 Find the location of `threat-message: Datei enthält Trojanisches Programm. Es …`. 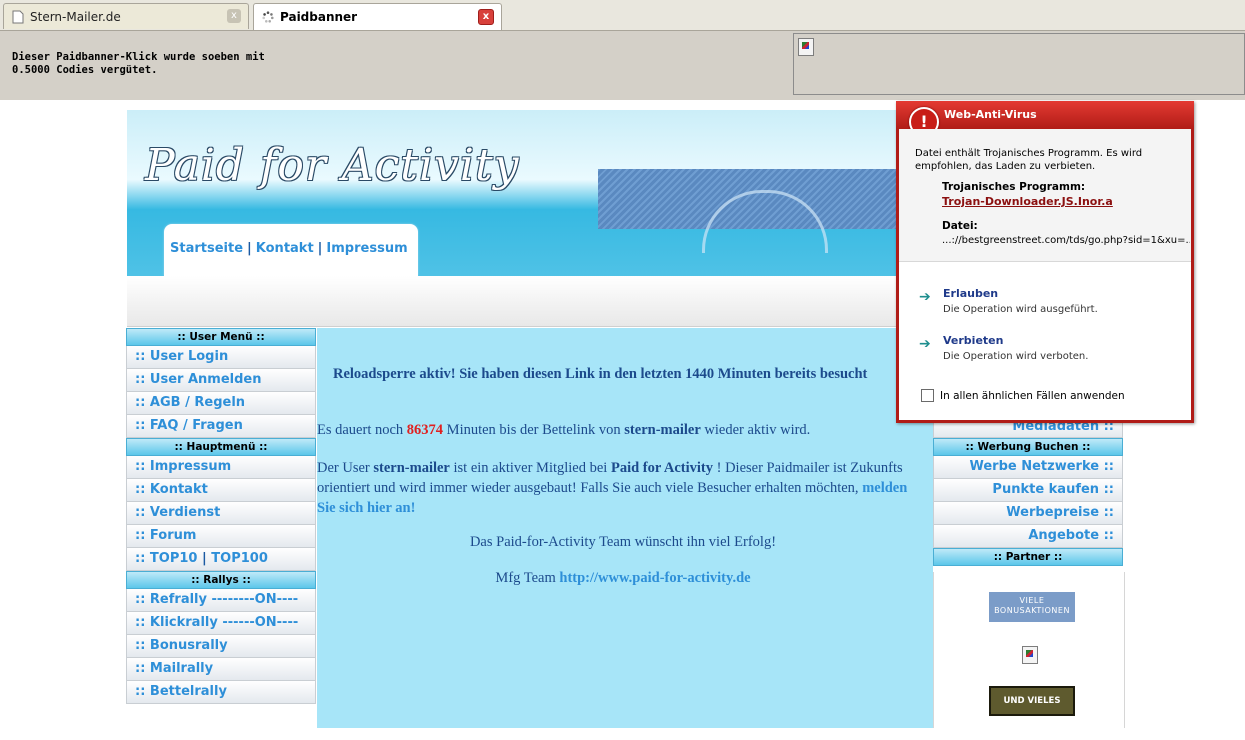

threat-message: Datei enthält Trojanisches Programm. Es … is located at coordinates (1029, 160).